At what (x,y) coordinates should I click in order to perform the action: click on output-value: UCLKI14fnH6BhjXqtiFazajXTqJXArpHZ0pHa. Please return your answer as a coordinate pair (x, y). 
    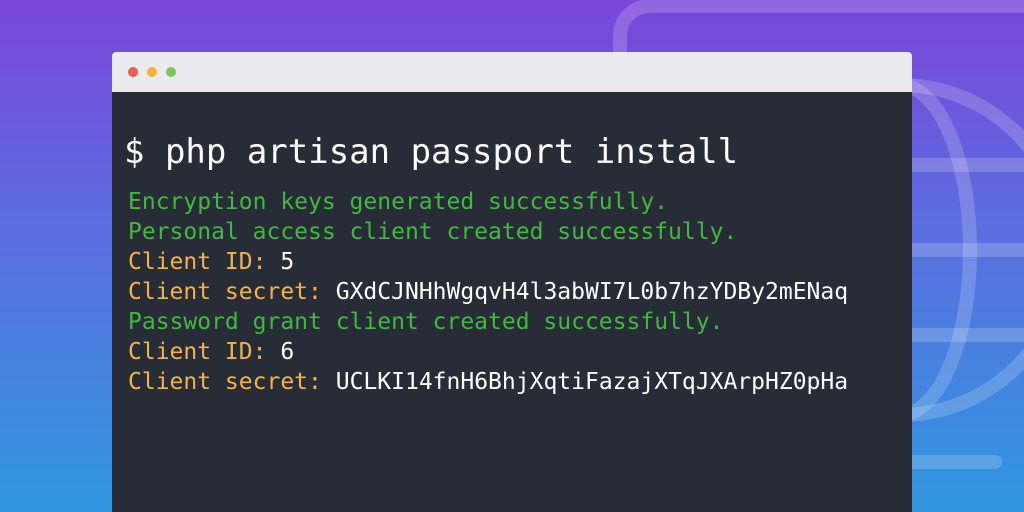
    Looking at the image, I should click on (592, 382).